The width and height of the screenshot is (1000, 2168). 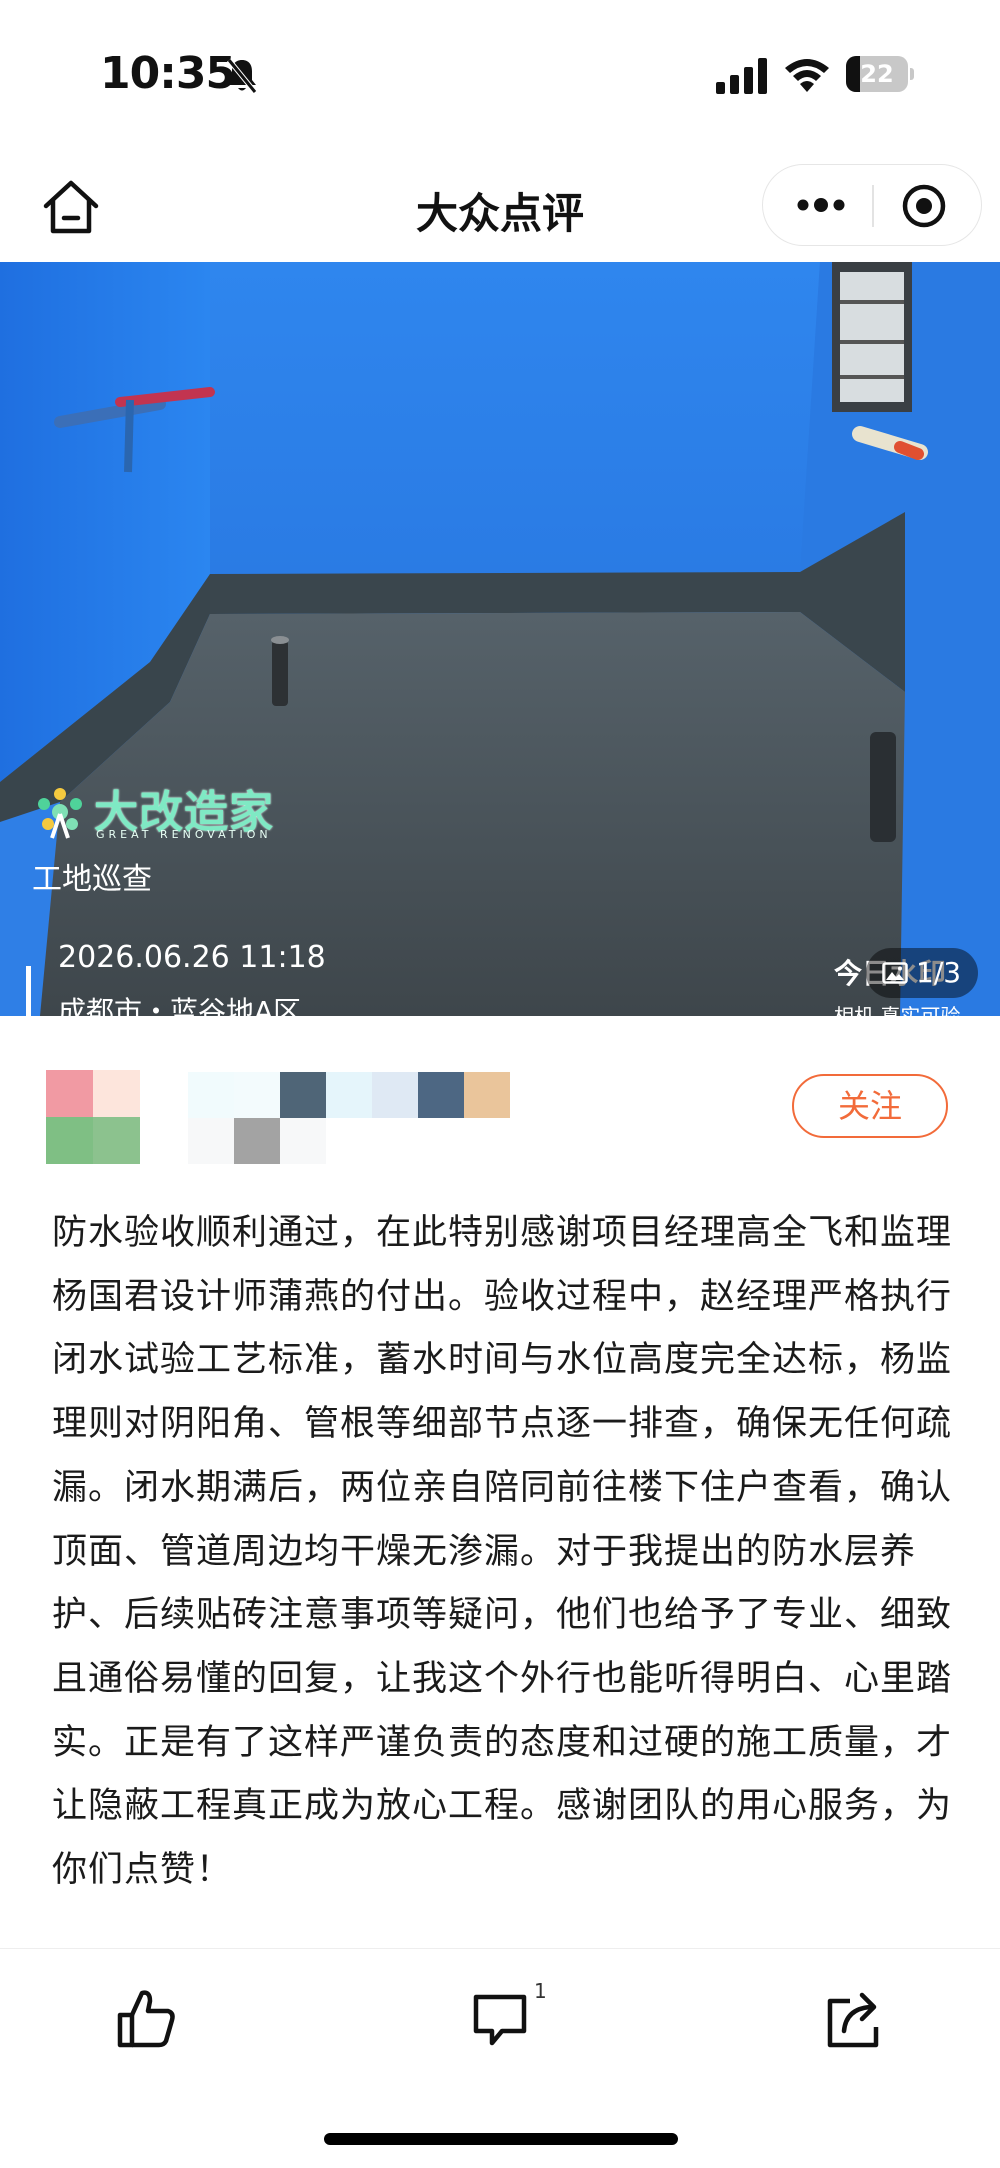 What do you see at coordinates (897, 1010) in the screenshot?
I see `watermark-camera-sub: 相机 真实可验` at bounding box center [897, 1010].